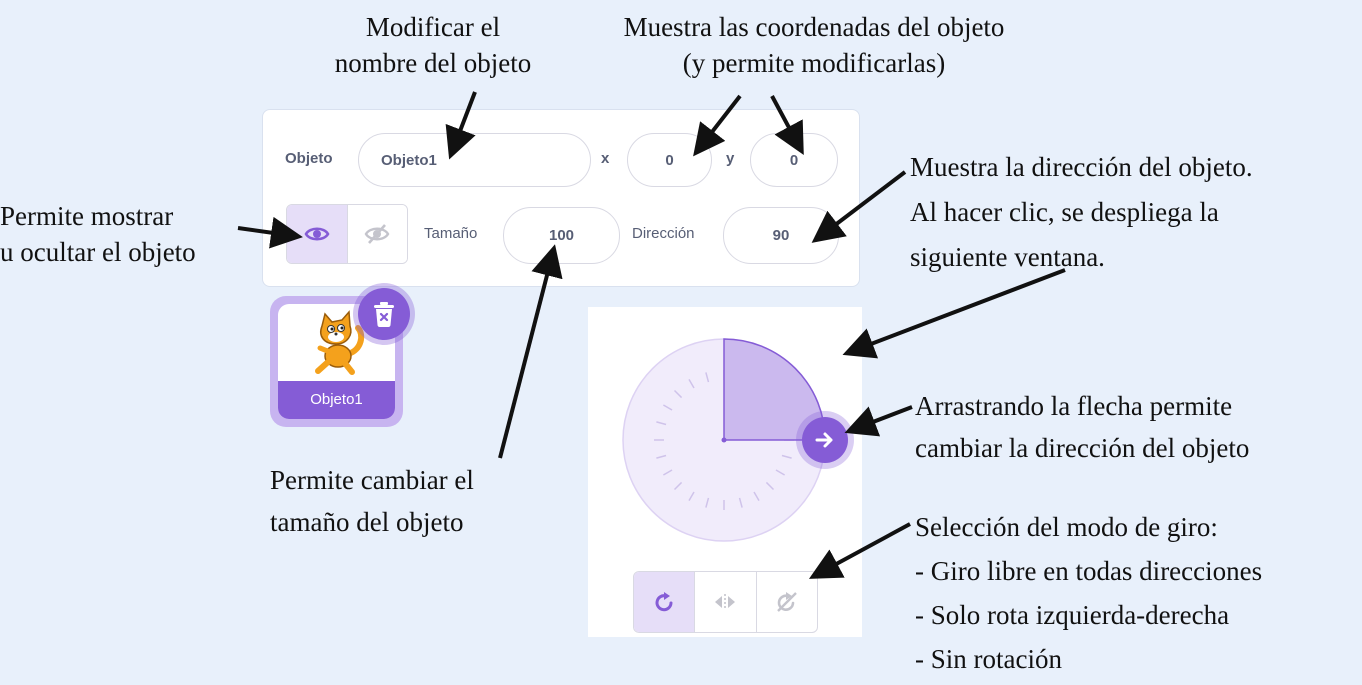 This screenshot has width=1362, height=685. Describe the element at coordinates (87, 216) in the screenshot. I see `annotation-line: Permite mostrar` at that location.